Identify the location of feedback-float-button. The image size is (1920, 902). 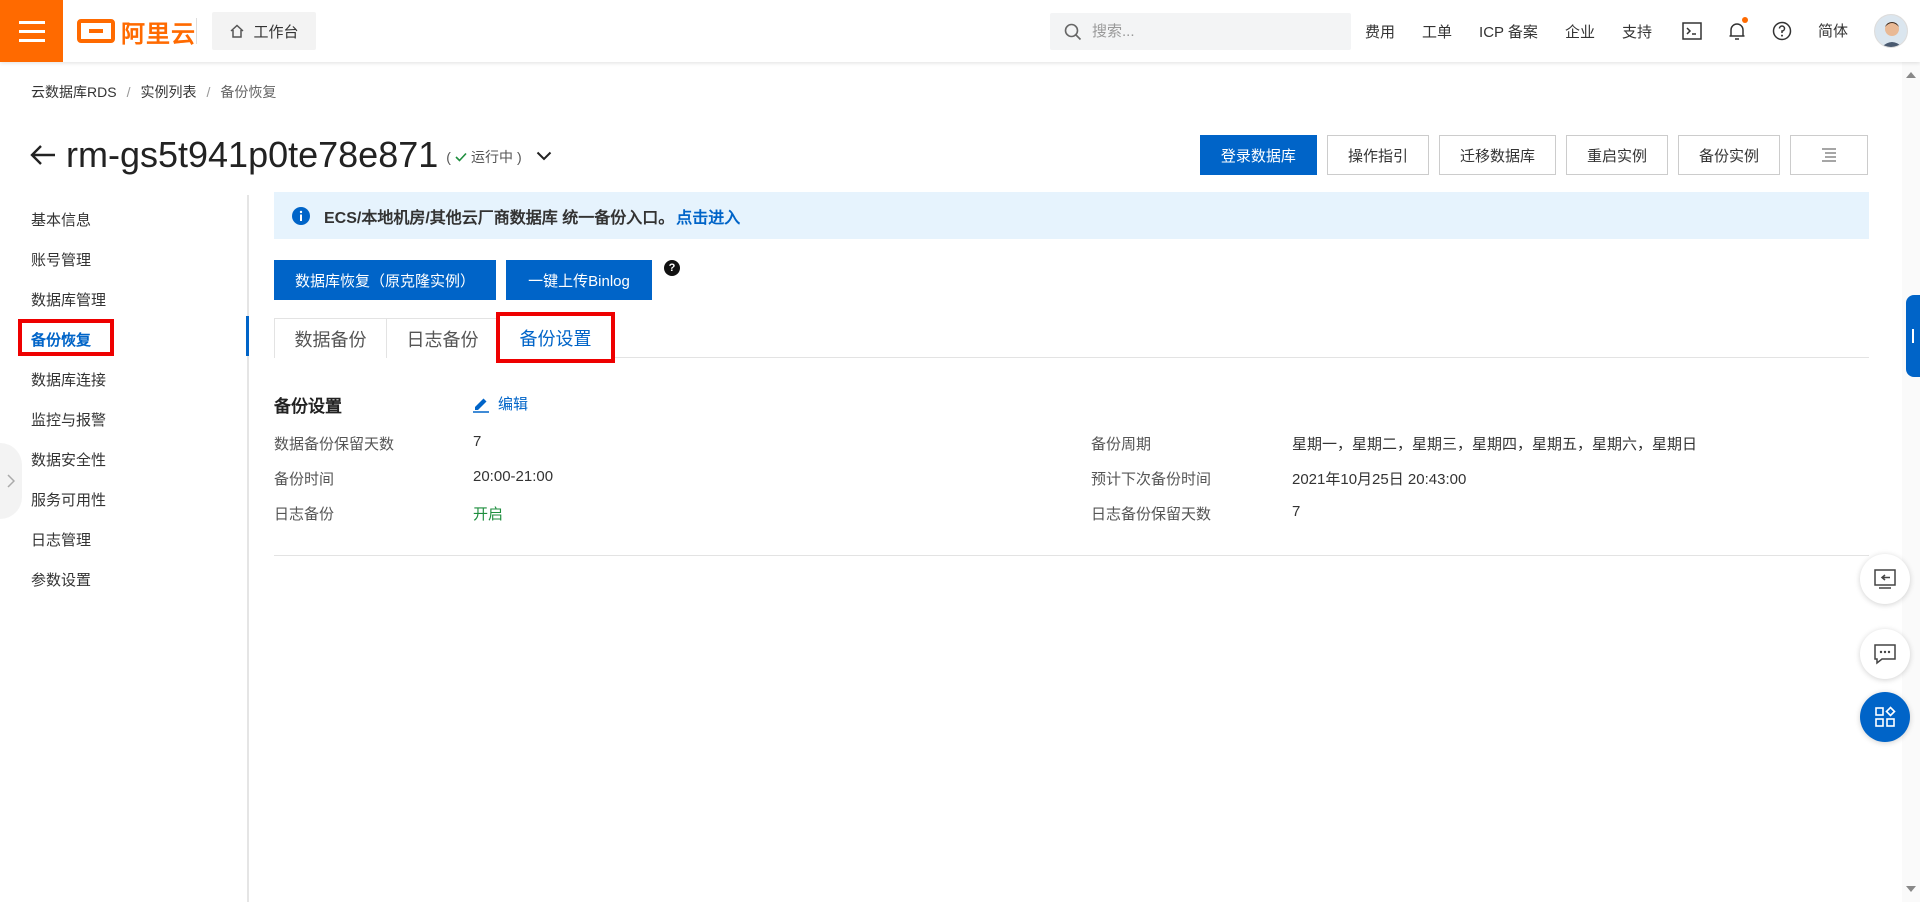
(1885, 579).